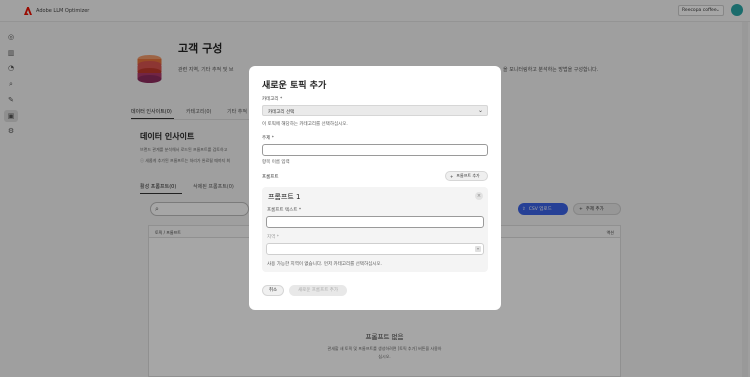 Image resolution: width=750 pixels, height=377 pixels. I want to click on add-prompt-button: + 프롬프트 추가, so click(466, 176).